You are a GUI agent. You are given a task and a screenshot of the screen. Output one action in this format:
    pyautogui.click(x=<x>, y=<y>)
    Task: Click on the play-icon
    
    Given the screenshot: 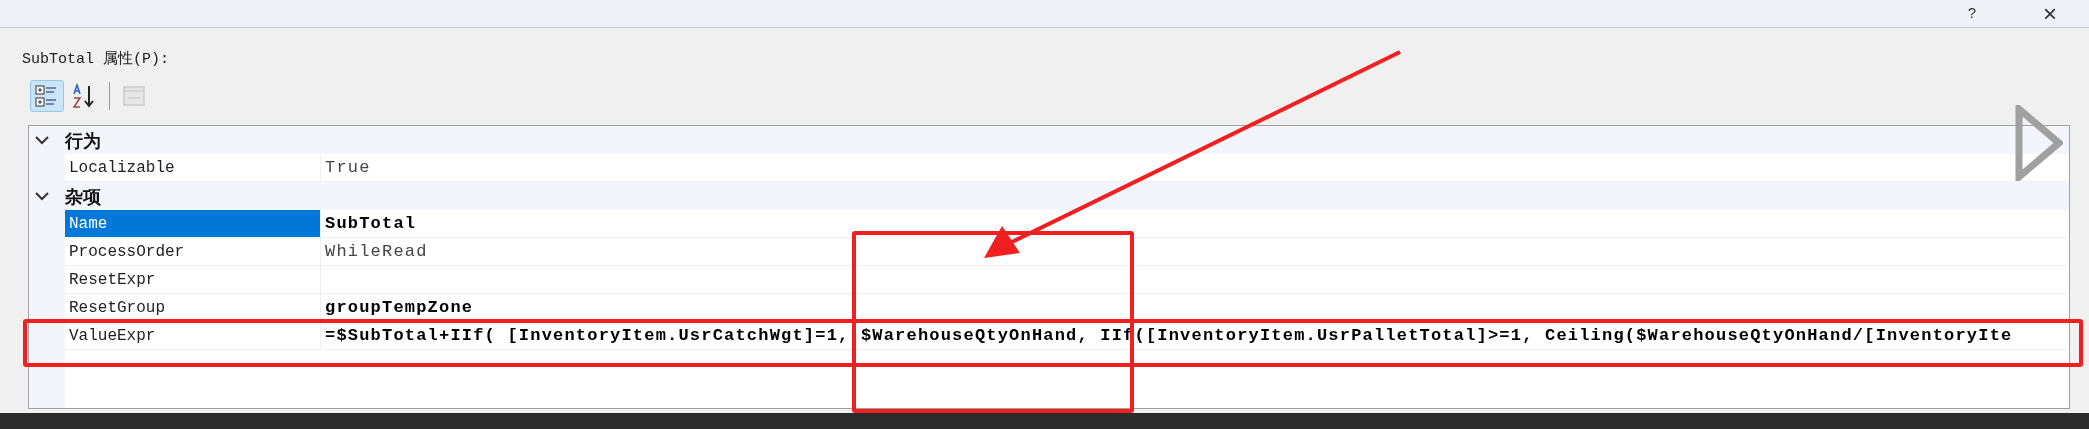 What is the action you would take?
    pyautogui.click(x=2039, y=143)
    